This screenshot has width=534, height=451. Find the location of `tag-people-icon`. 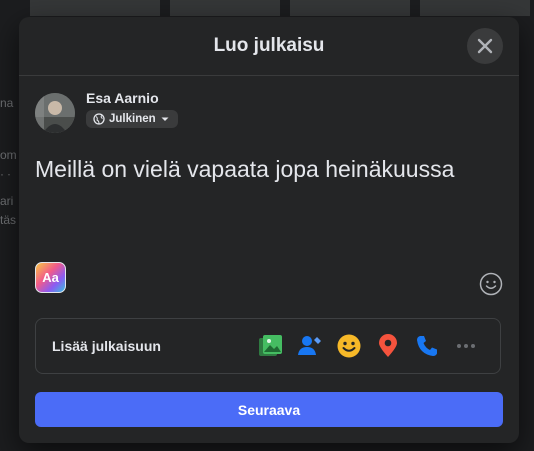

tag-people-icon is located at coordinates (309, 345).